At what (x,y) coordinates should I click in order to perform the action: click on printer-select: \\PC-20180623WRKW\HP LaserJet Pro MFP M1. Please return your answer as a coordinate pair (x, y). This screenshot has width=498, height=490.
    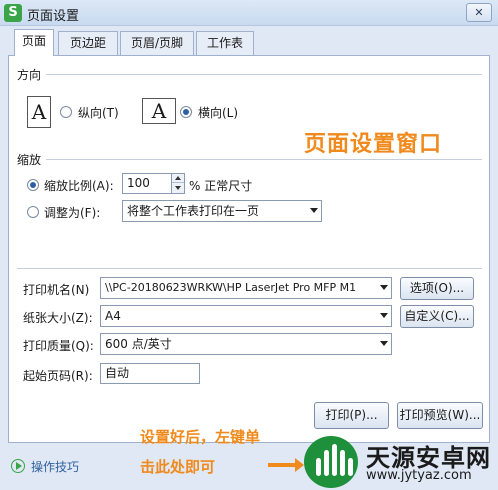
    Looking at the image, I should click on (246, 288).